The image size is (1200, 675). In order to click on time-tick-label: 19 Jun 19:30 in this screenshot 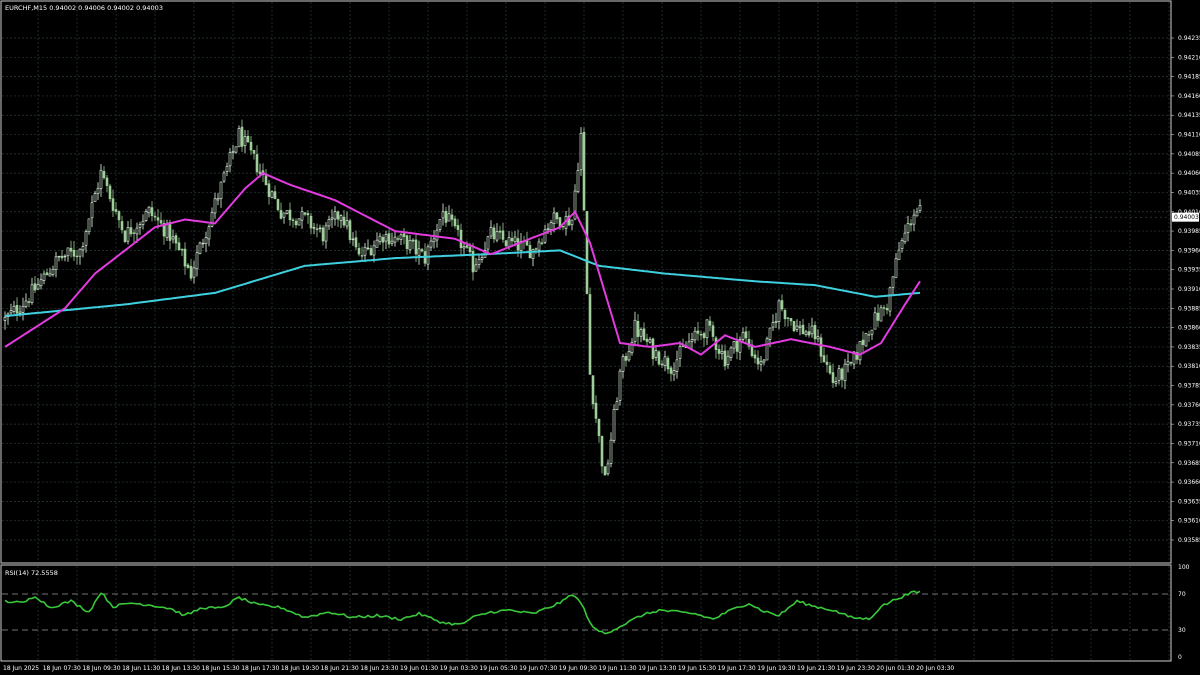, I will do `click(776, 668)`.